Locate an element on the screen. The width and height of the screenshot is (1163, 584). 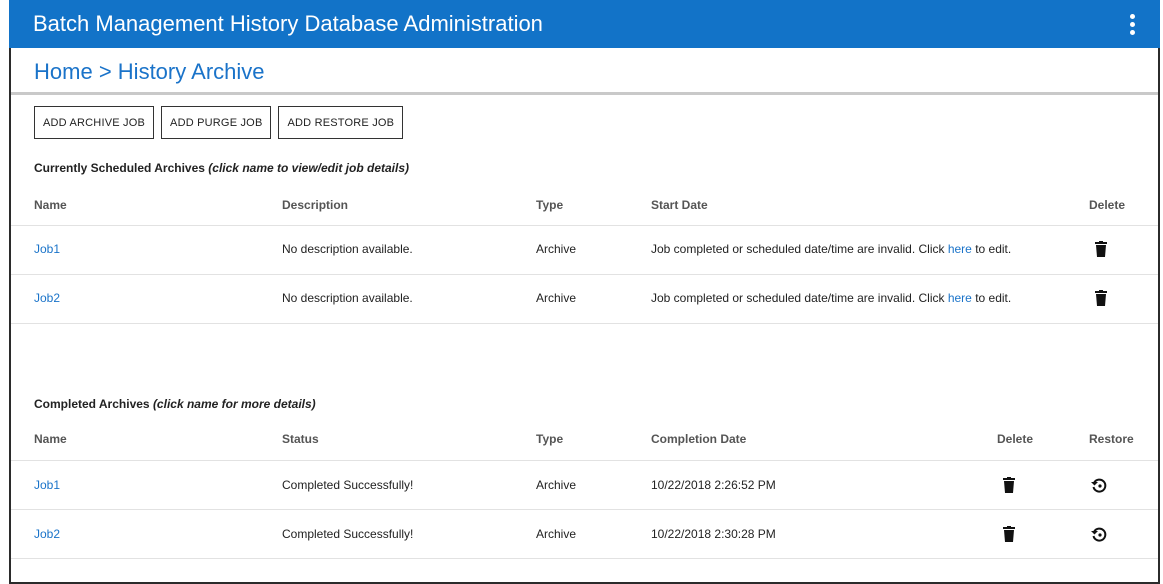
breadcrumb-current: History Archive is located at coordinates (191, 71).